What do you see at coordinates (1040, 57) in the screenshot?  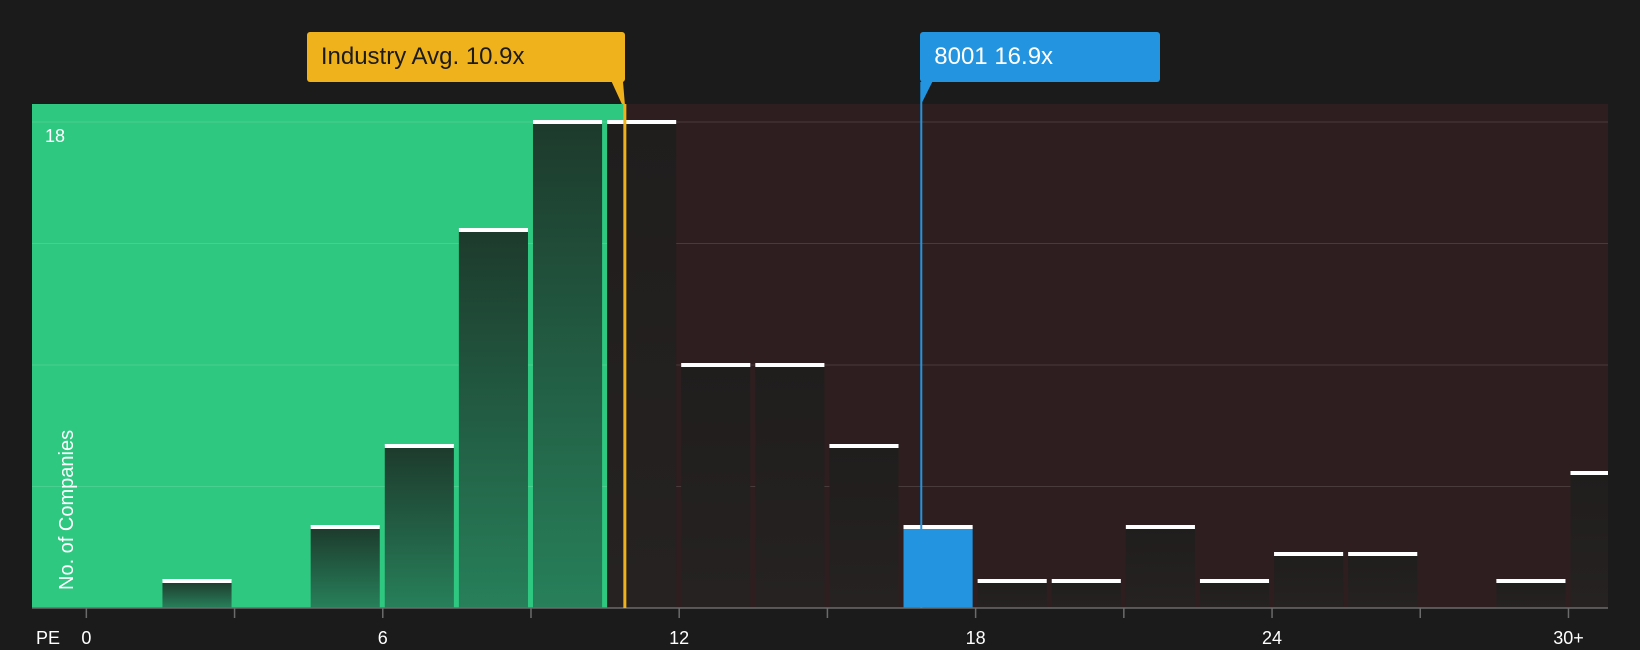 I see `company-pe-callout: 8001 16.9x` at bounding box center [1040, 57].